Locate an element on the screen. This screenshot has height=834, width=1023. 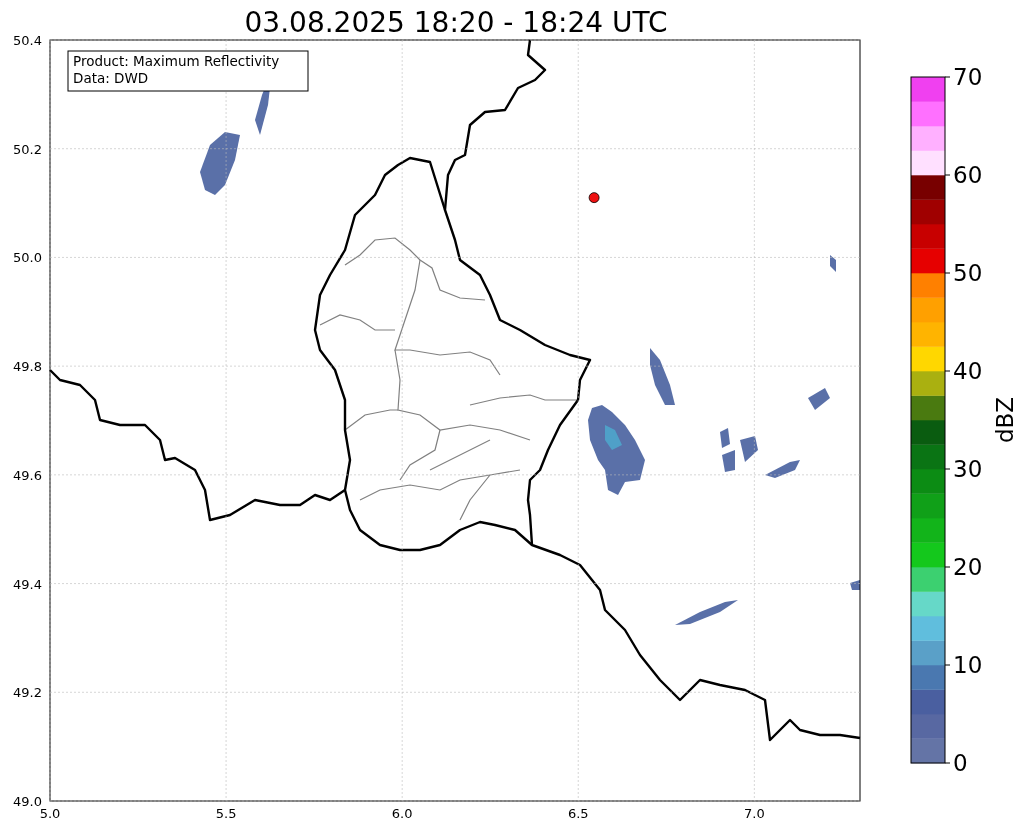
x-tick-label: 5.5 is located at coordinates (226, 813).